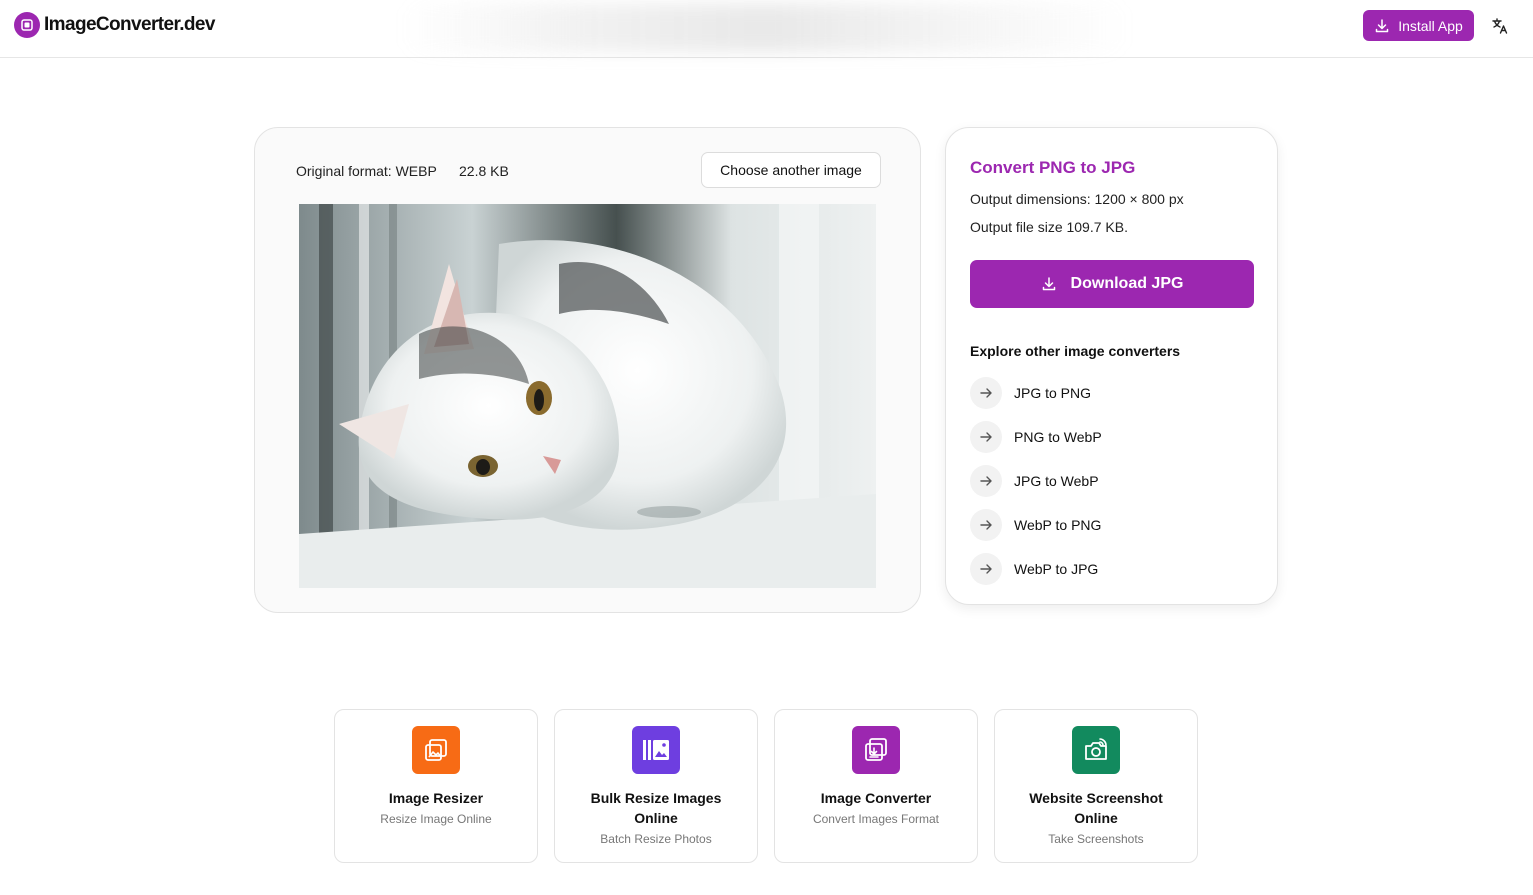  Describe the element at coordinates (1056, 481) in the screenshot. I see `converter-link-label: JPG to WebP` at that location.